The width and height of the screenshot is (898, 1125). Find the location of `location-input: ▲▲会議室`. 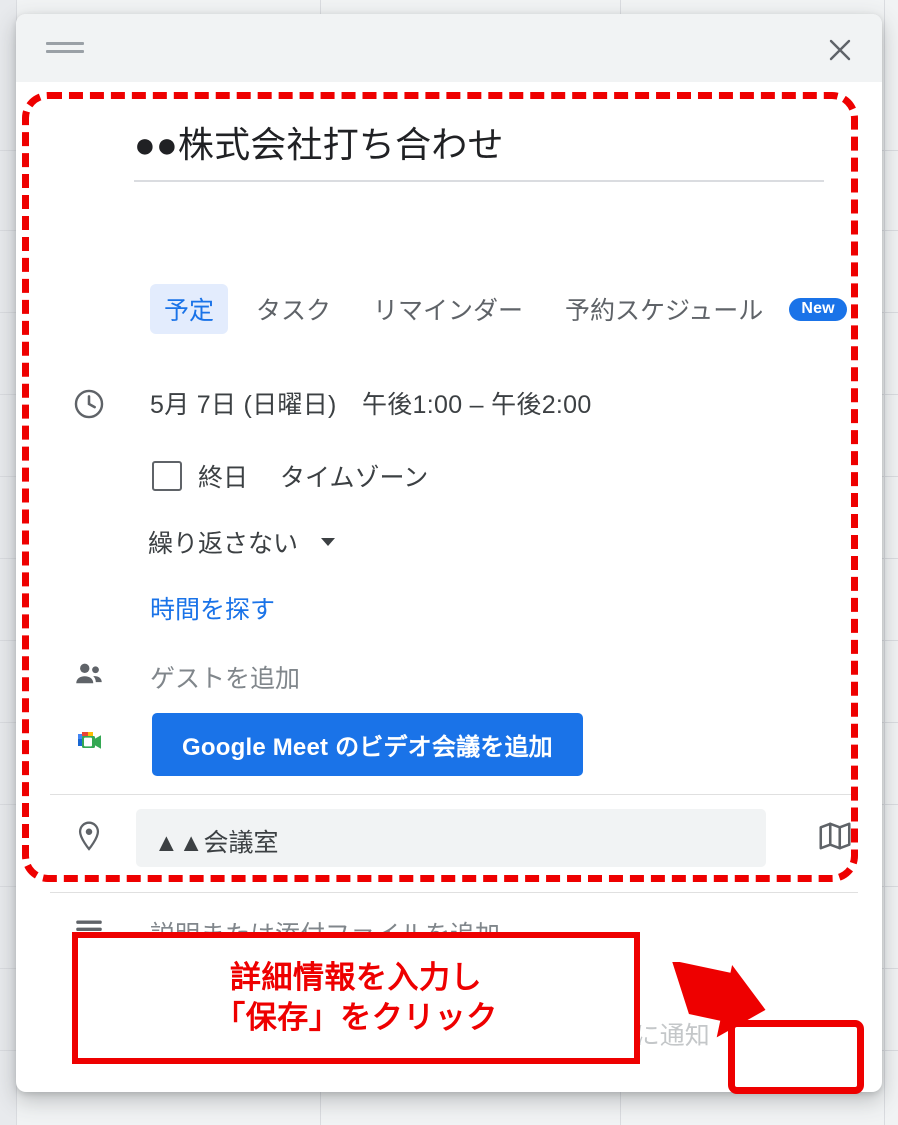

location-input: ▲▲会議室 is located at coordinates (451, 838).